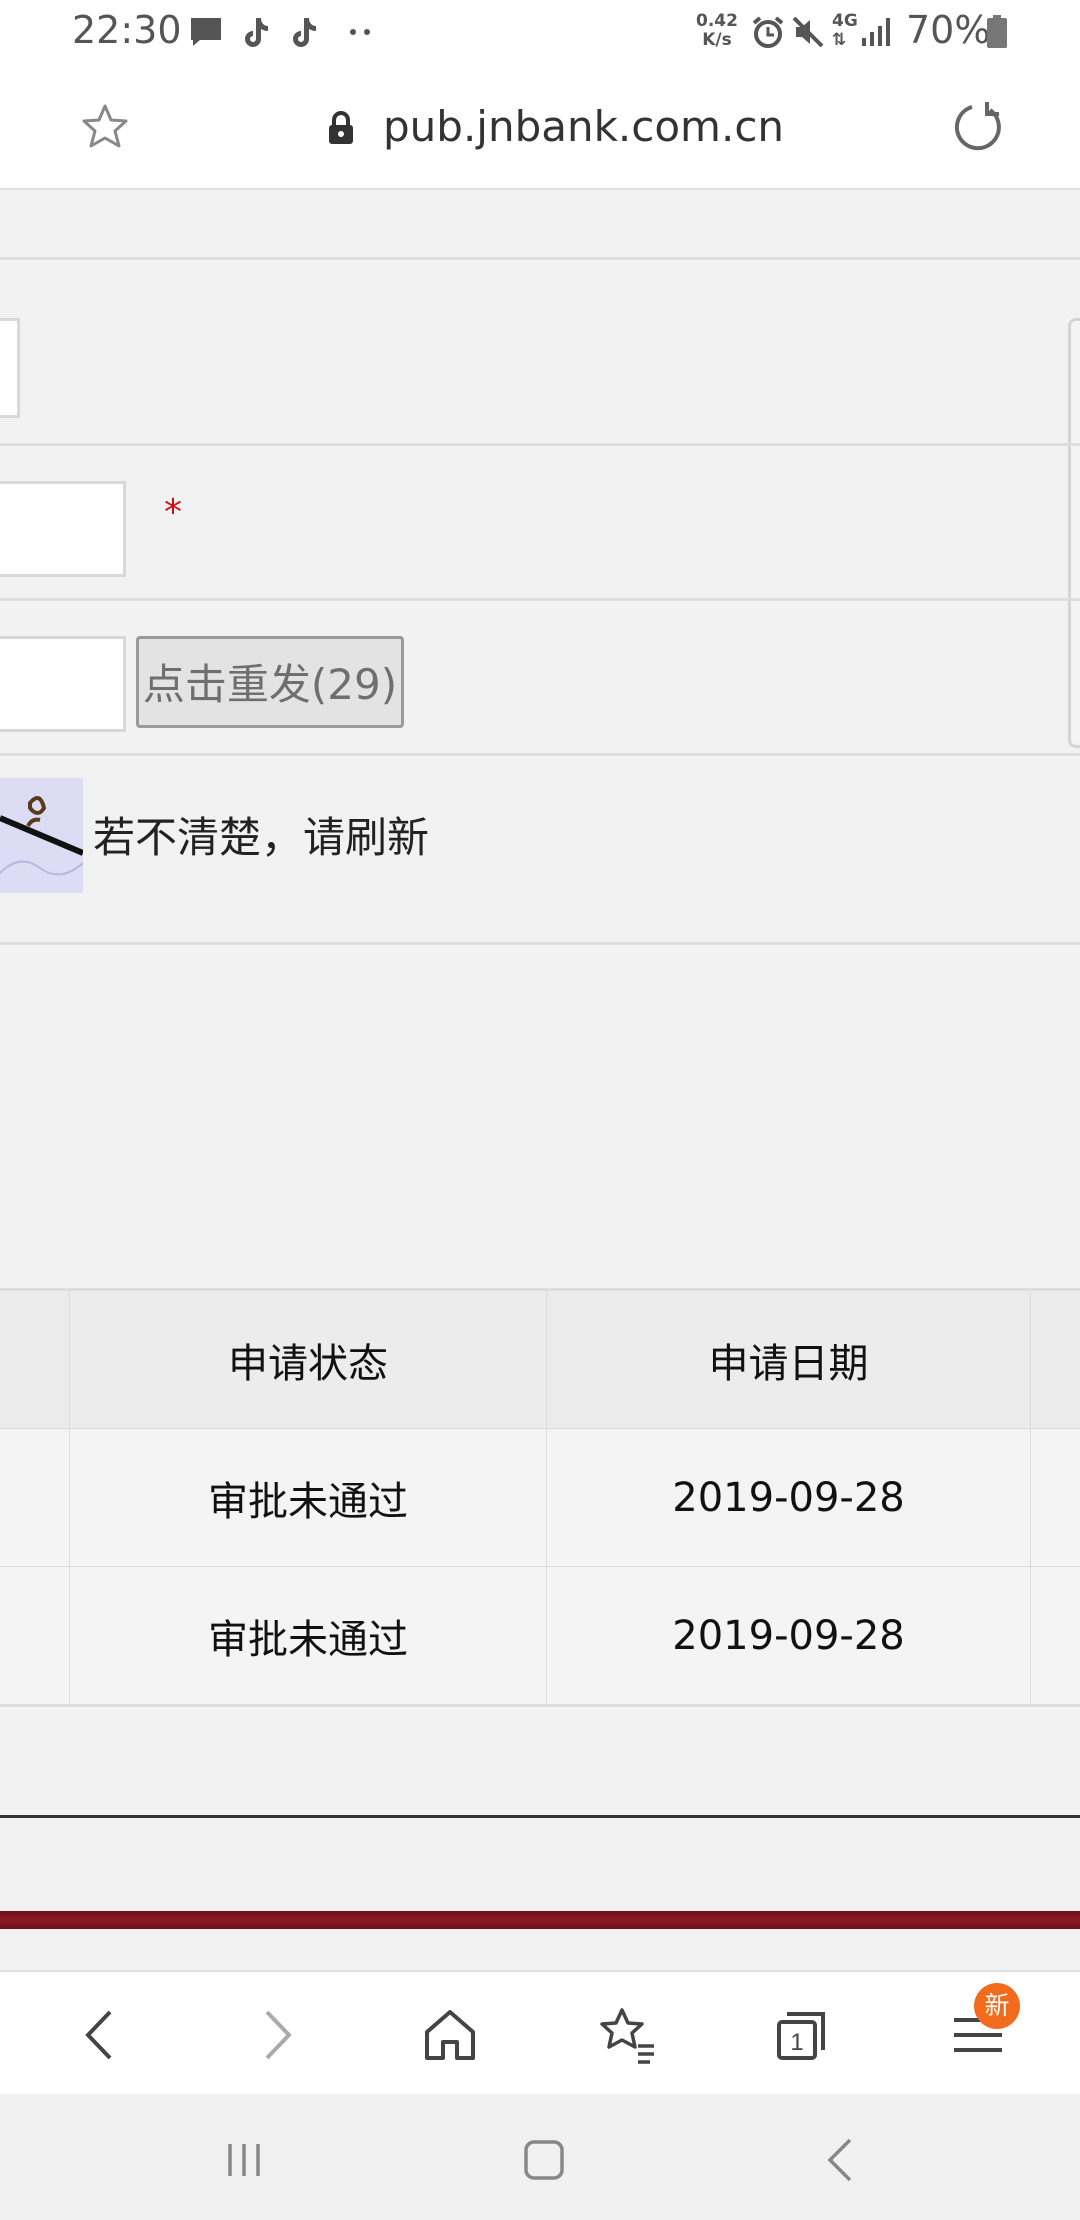  I want to click on status-time: 22:30, so click(127, 30).